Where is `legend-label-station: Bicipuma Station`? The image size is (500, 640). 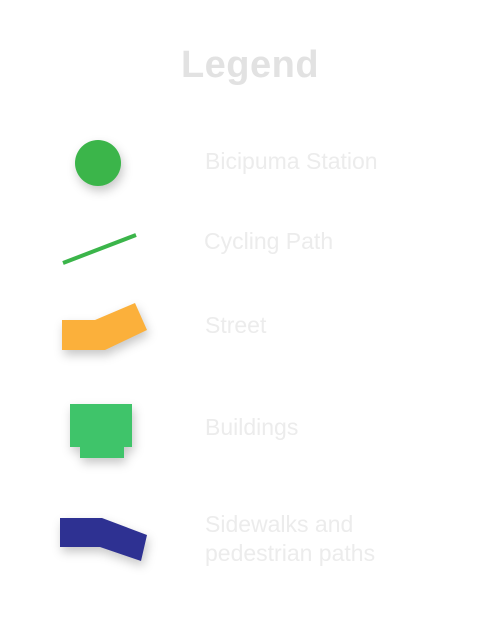 legend-label-station: Bicipuma Station is located at coordinates (291, 161).